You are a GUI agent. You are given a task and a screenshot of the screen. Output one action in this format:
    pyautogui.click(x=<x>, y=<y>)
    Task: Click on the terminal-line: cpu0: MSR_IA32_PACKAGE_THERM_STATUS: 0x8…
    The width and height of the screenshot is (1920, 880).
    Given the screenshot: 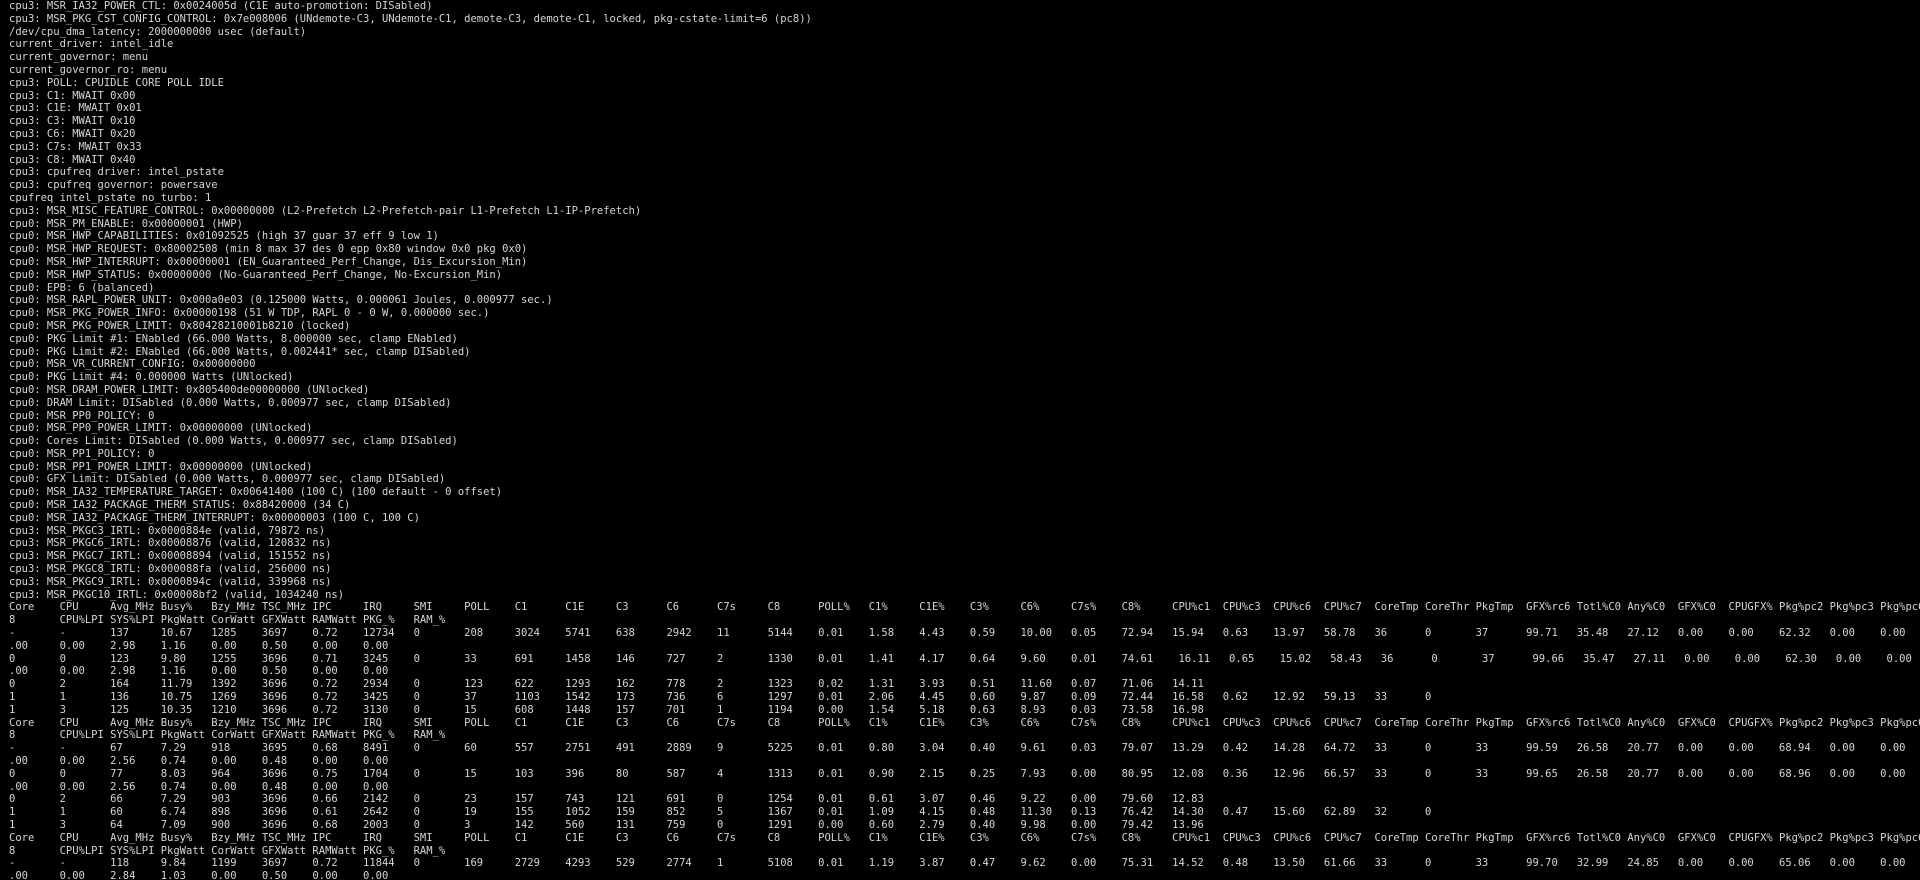 What is the action you would take?
    pyautogui.click(x=180, y=505)
    